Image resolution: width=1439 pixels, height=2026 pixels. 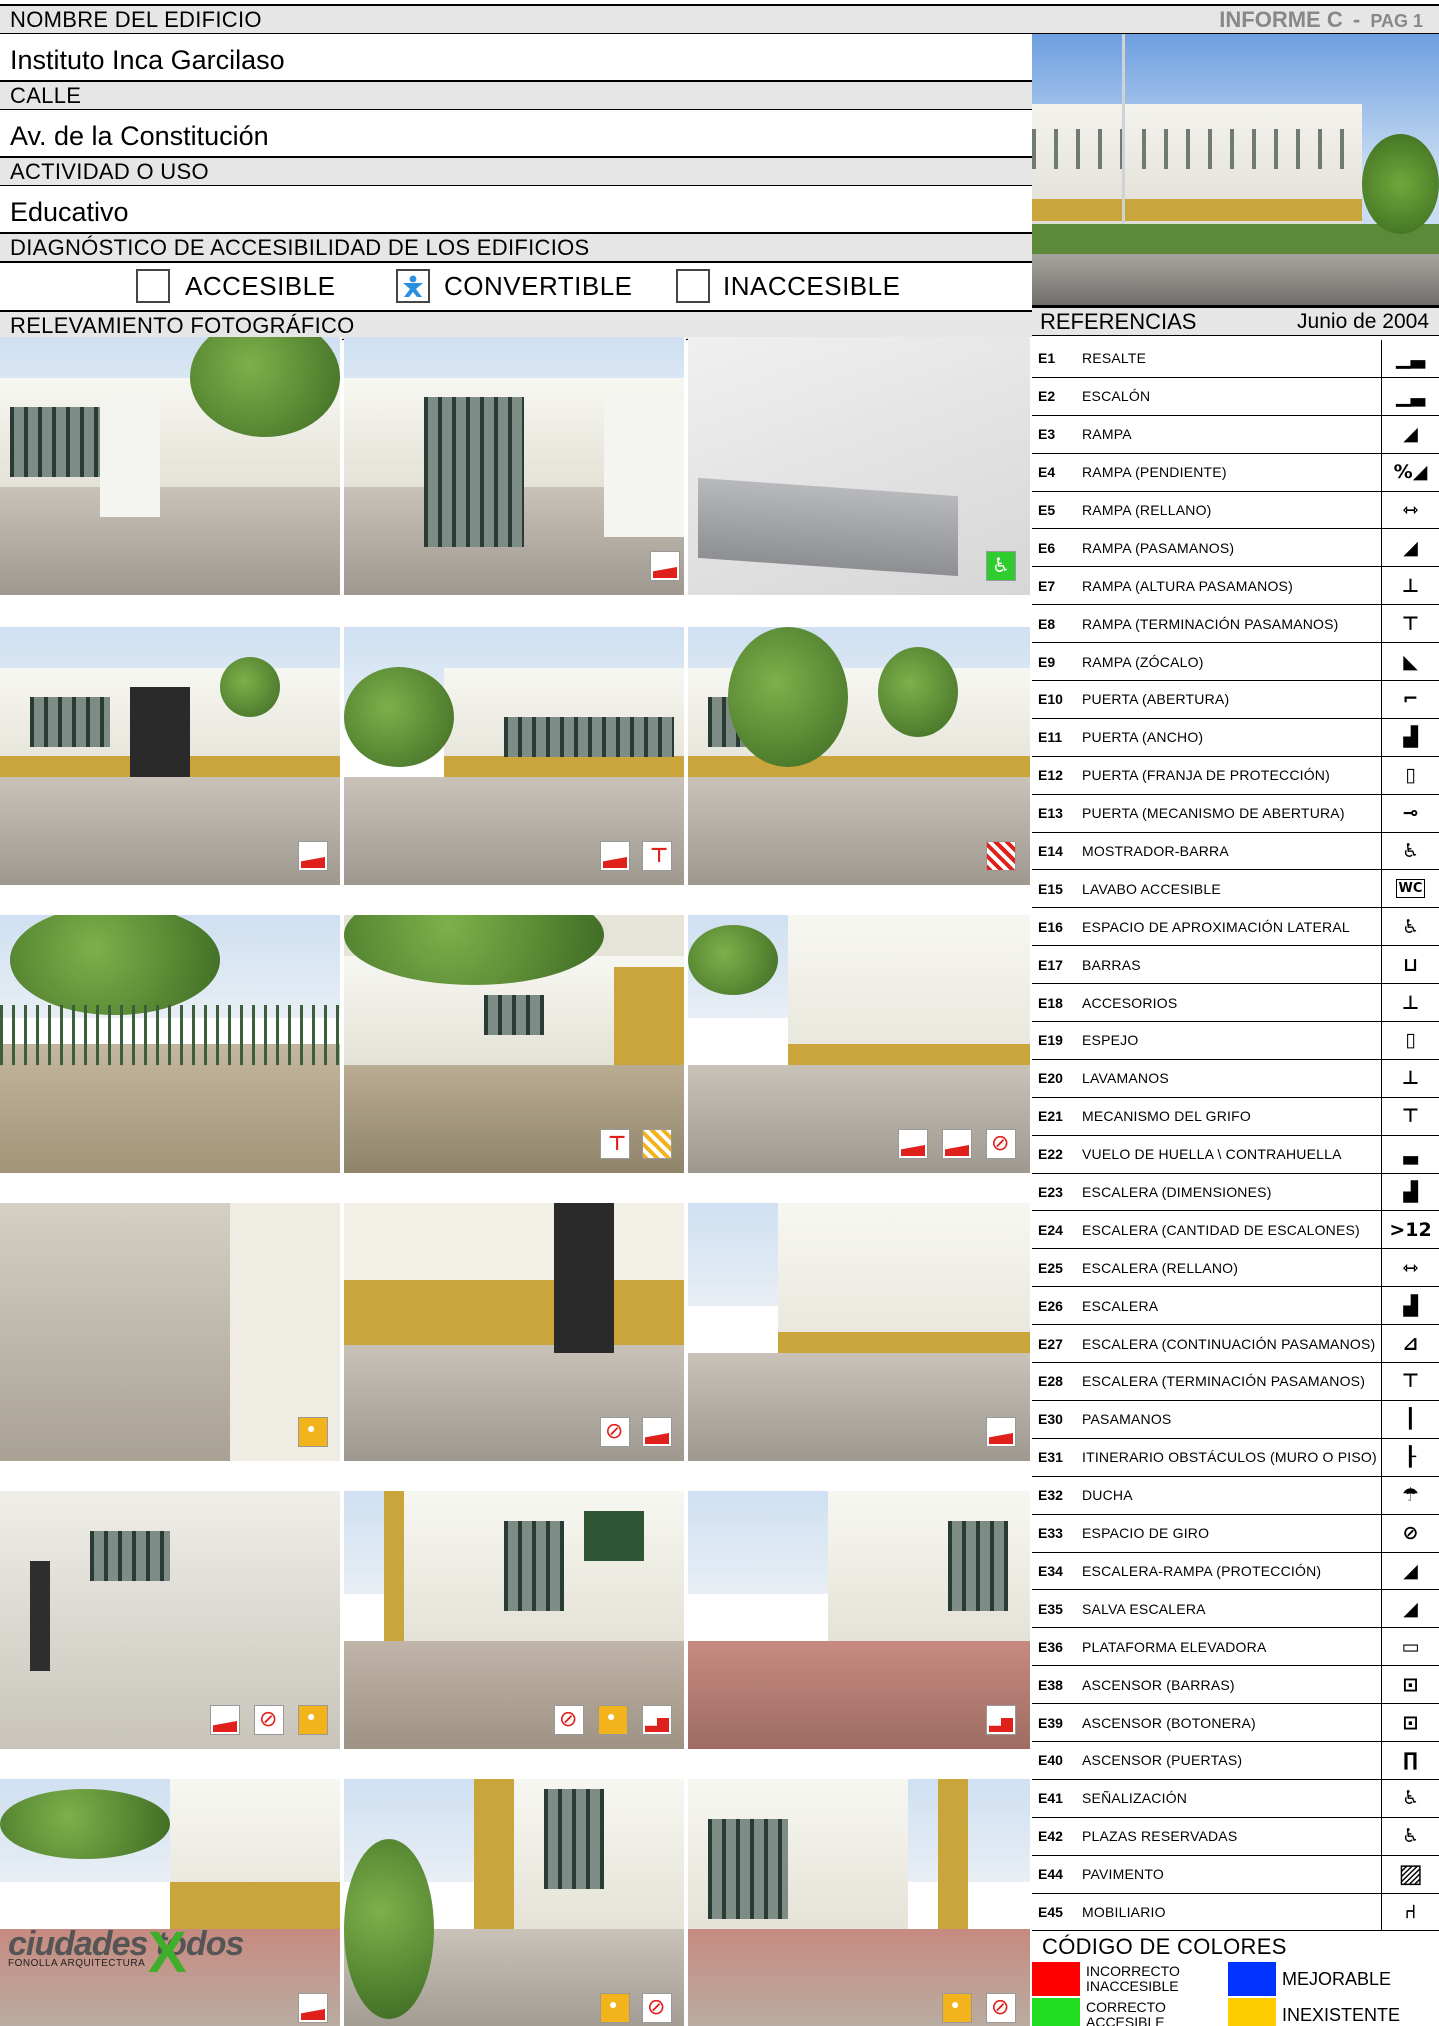 I want to click on check-x-icon, so click(x=413, y=286).